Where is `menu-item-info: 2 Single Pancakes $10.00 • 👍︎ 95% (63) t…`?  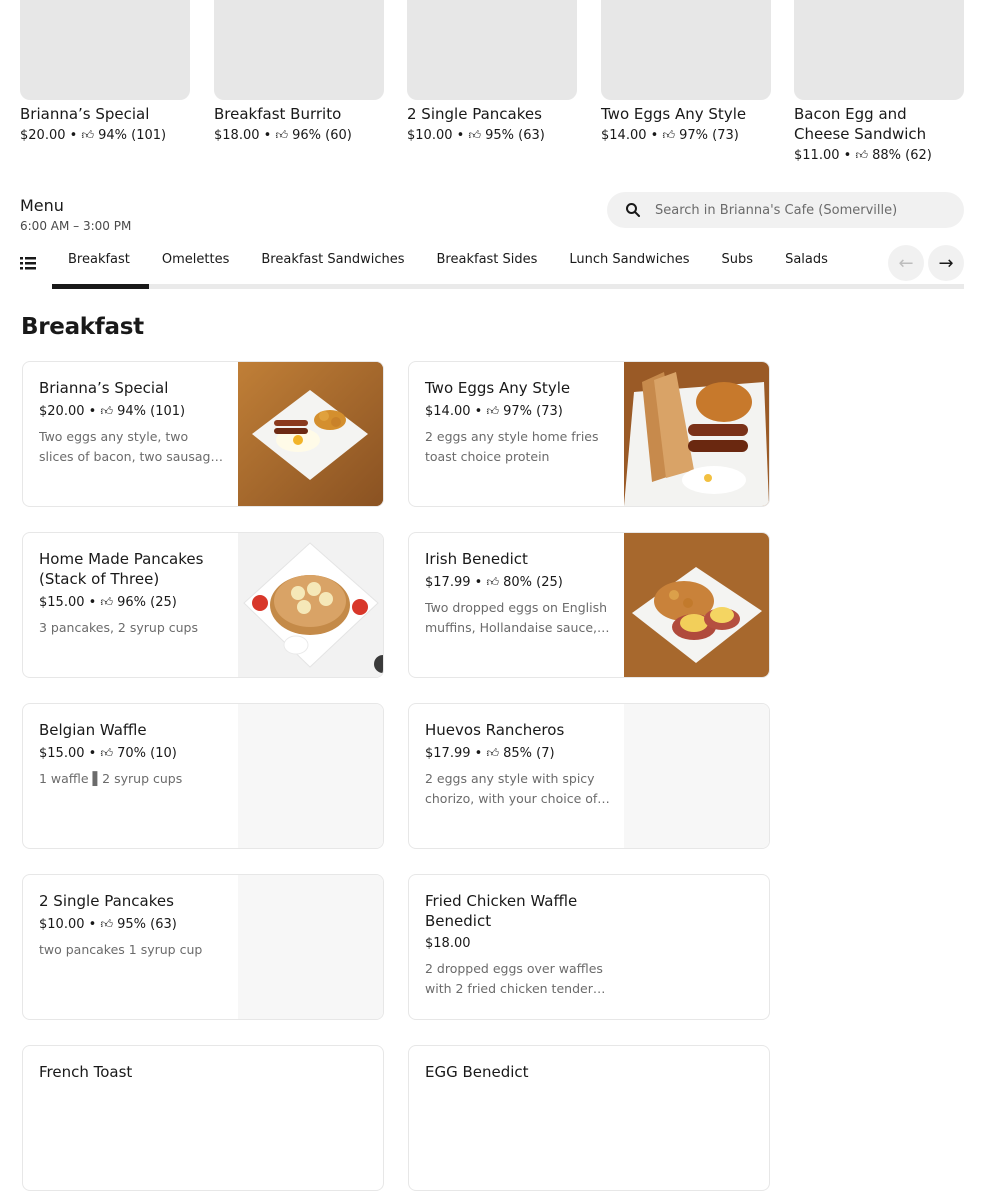
menu-item-info: 2 Single Pancakes $10.00 • 👍︎ 95% (63) t… is located at coordinates (132, 925).